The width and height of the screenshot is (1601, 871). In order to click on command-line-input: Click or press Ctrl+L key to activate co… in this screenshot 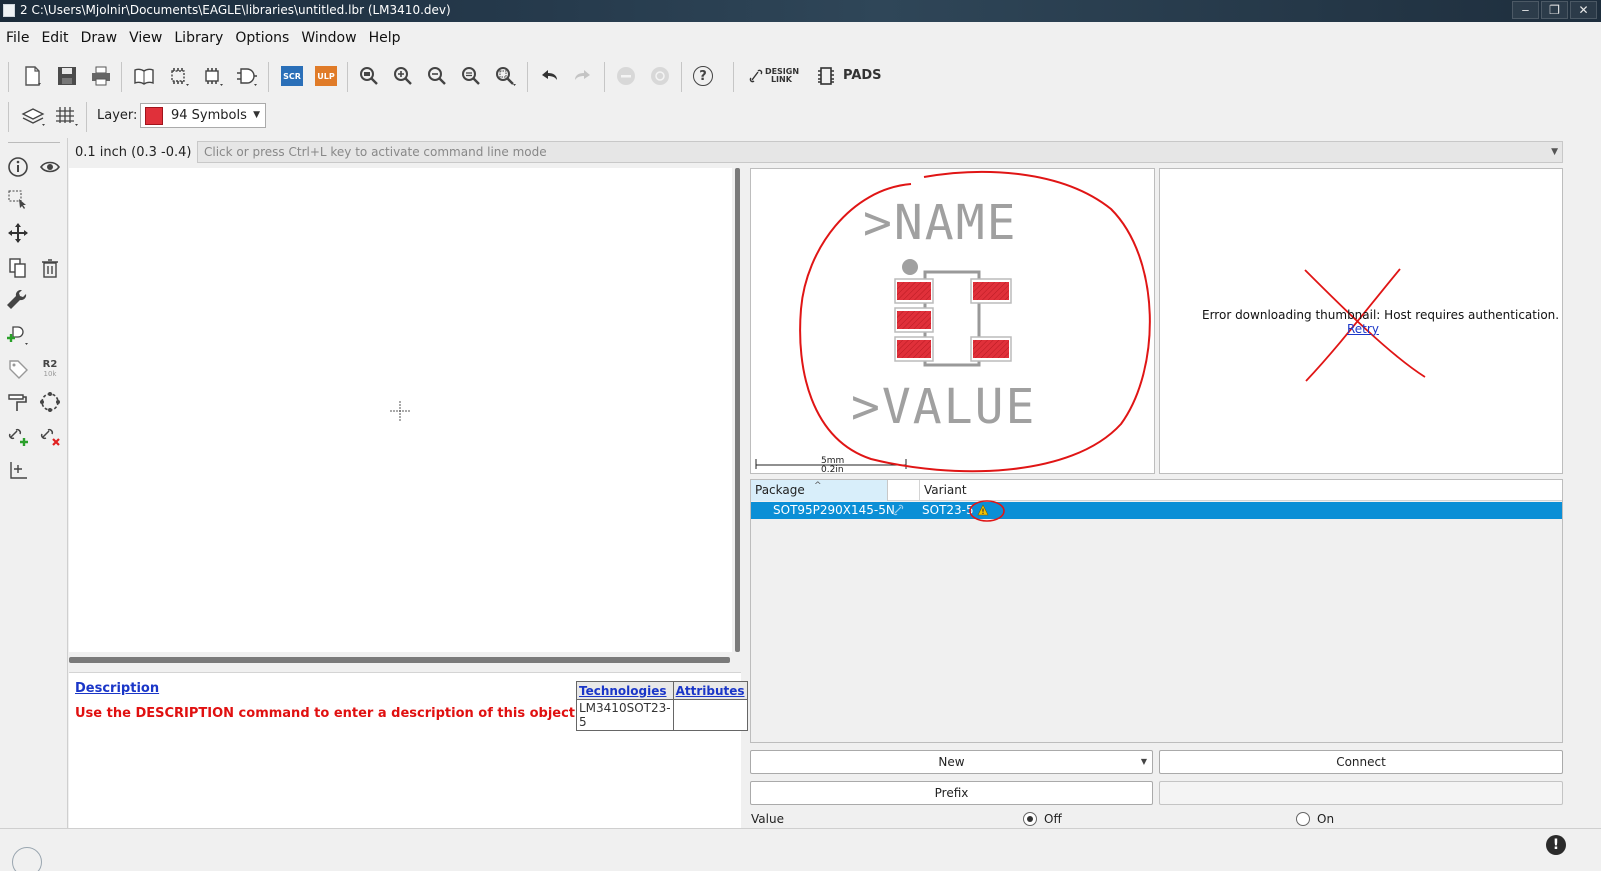, I will do `click(880, 152)`.